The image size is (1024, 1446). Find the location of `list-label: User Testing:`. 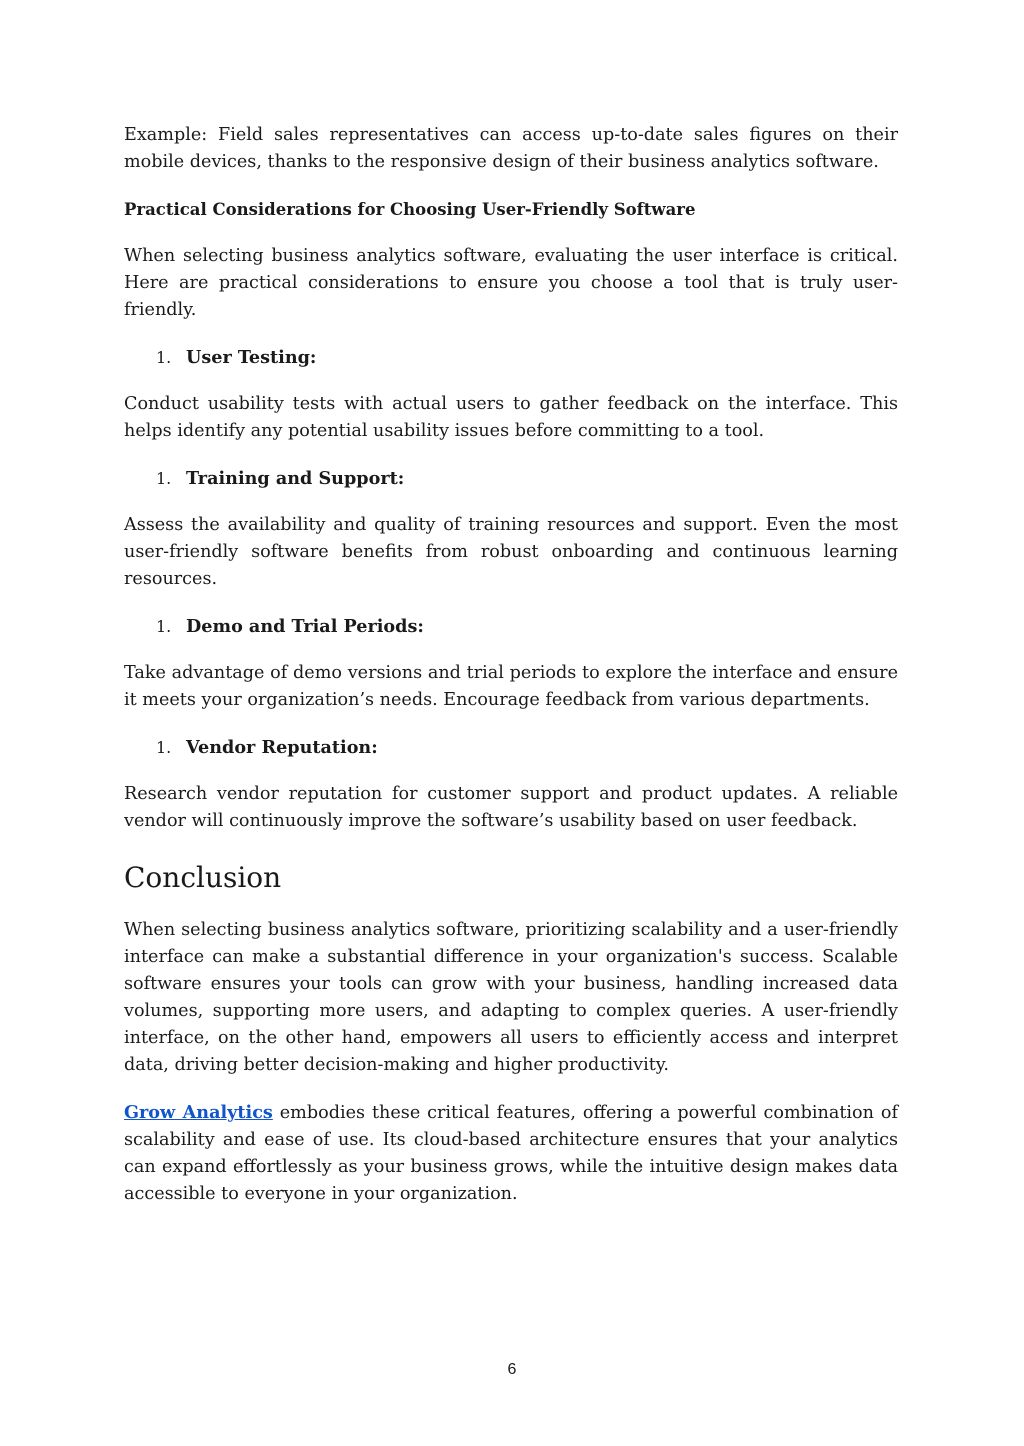

list-label: User Testing: is located at coordinates (251, 357).